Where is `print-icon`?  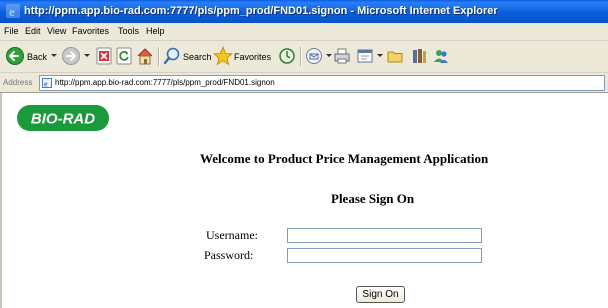
print-icon is located at coordinates (342, 56).